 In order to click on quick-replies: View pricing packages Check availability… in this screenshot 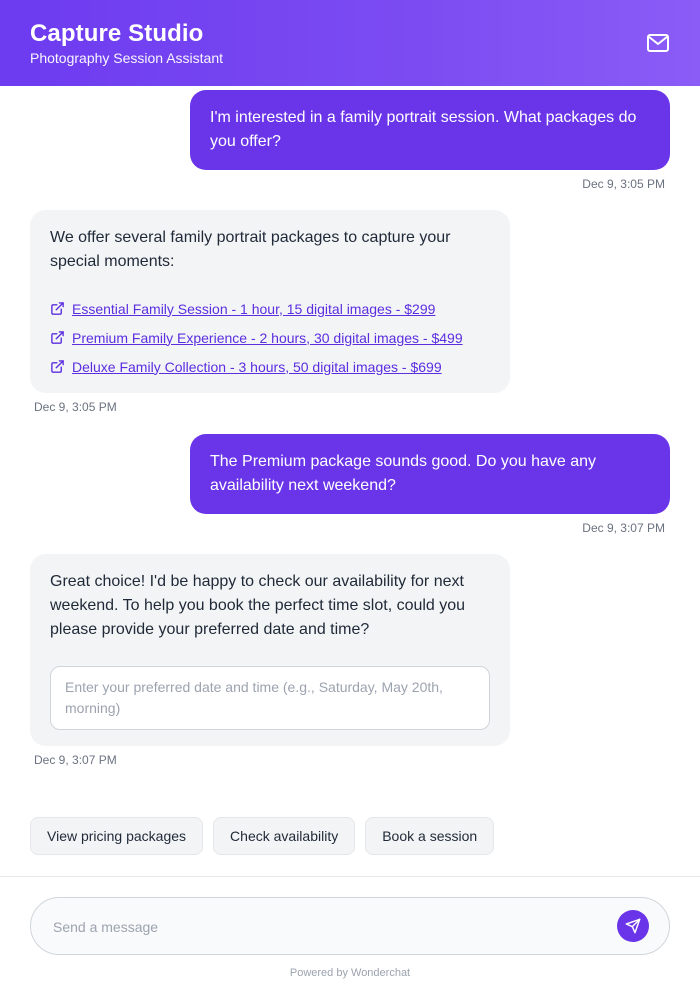, I will do `click(262, 836)`.